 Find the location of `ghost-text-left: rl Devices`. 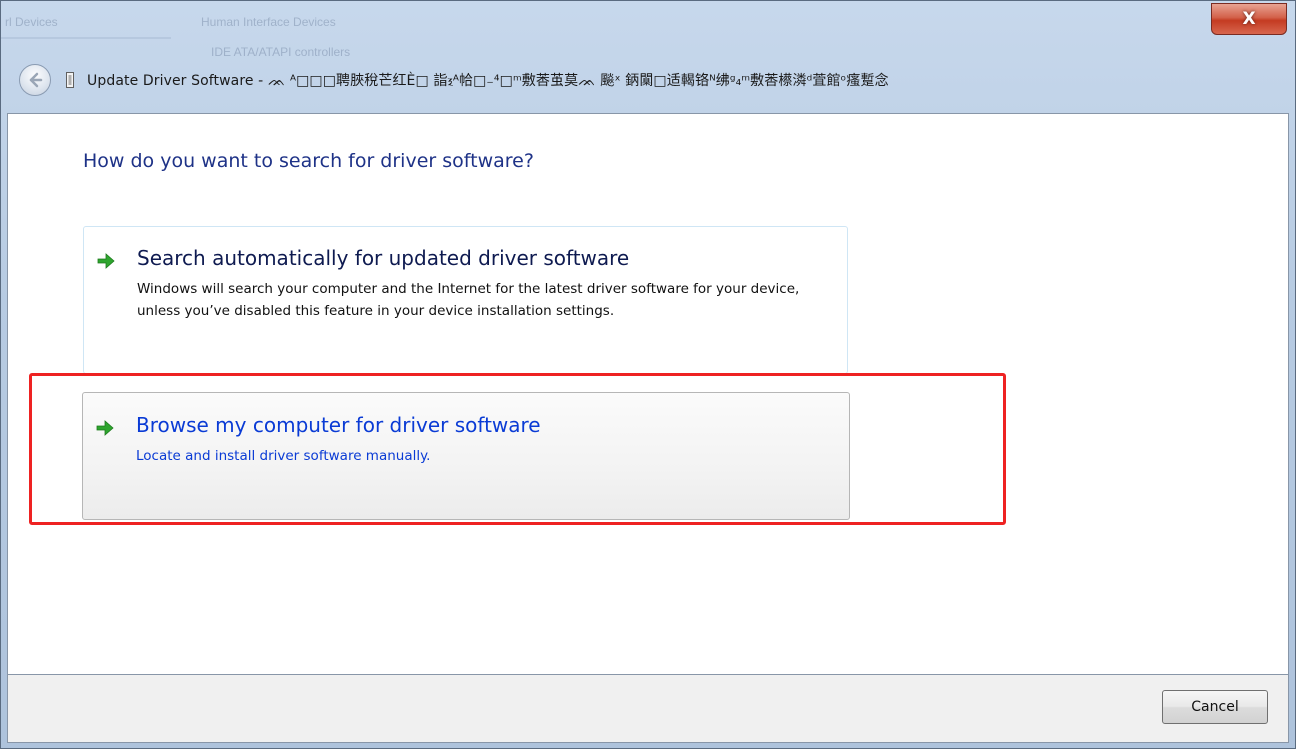

ghost-text-left: rl Devices is located at coordinates (31, 22).